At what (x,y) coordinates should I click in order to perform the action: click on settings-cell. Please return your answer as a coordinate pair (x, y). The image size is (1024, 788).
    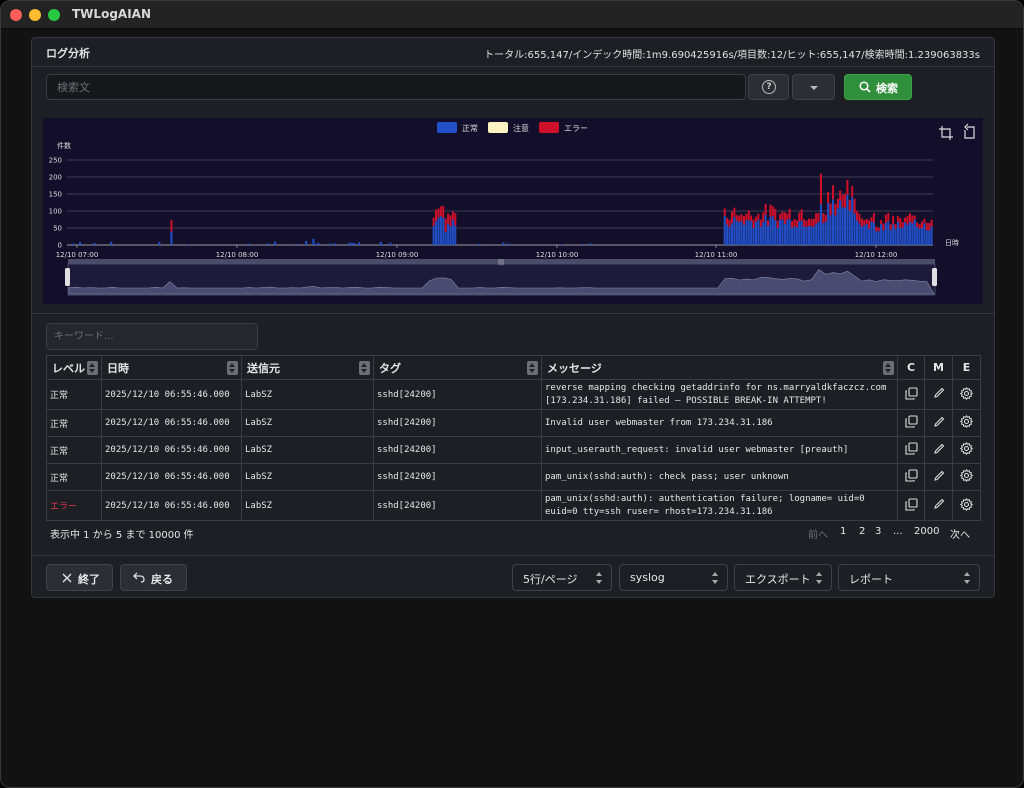
    Looking at the image, I should click on (966, 505).